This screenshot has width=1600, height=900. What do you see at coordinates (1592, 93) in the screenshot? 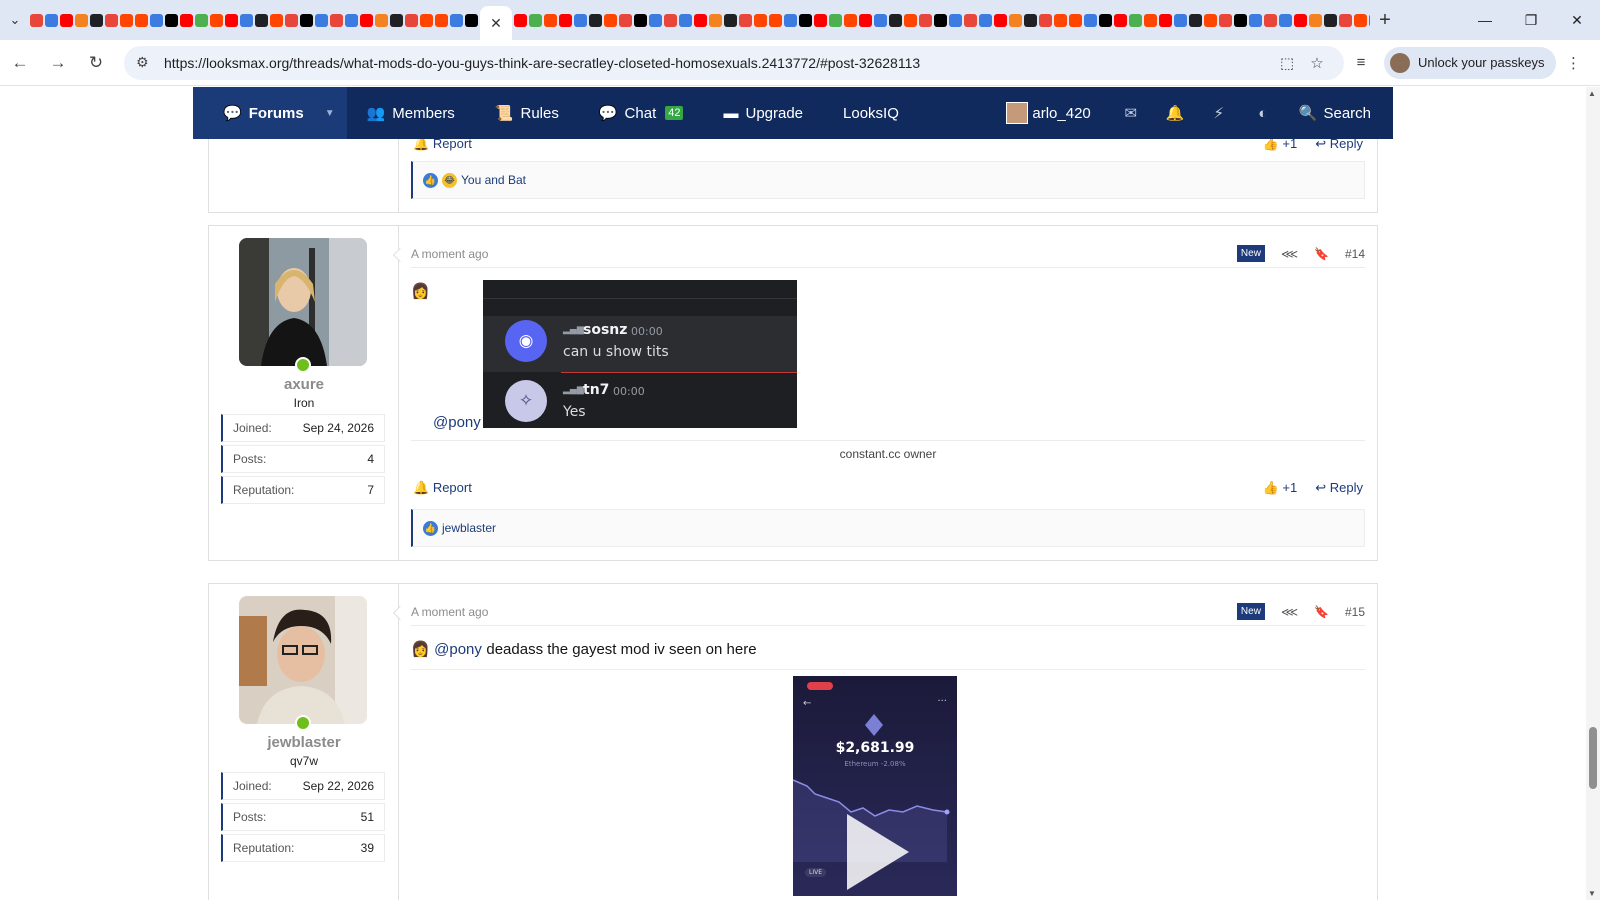
I see `scroll-up-icon: ▲` at bounding box center [1592, 93].